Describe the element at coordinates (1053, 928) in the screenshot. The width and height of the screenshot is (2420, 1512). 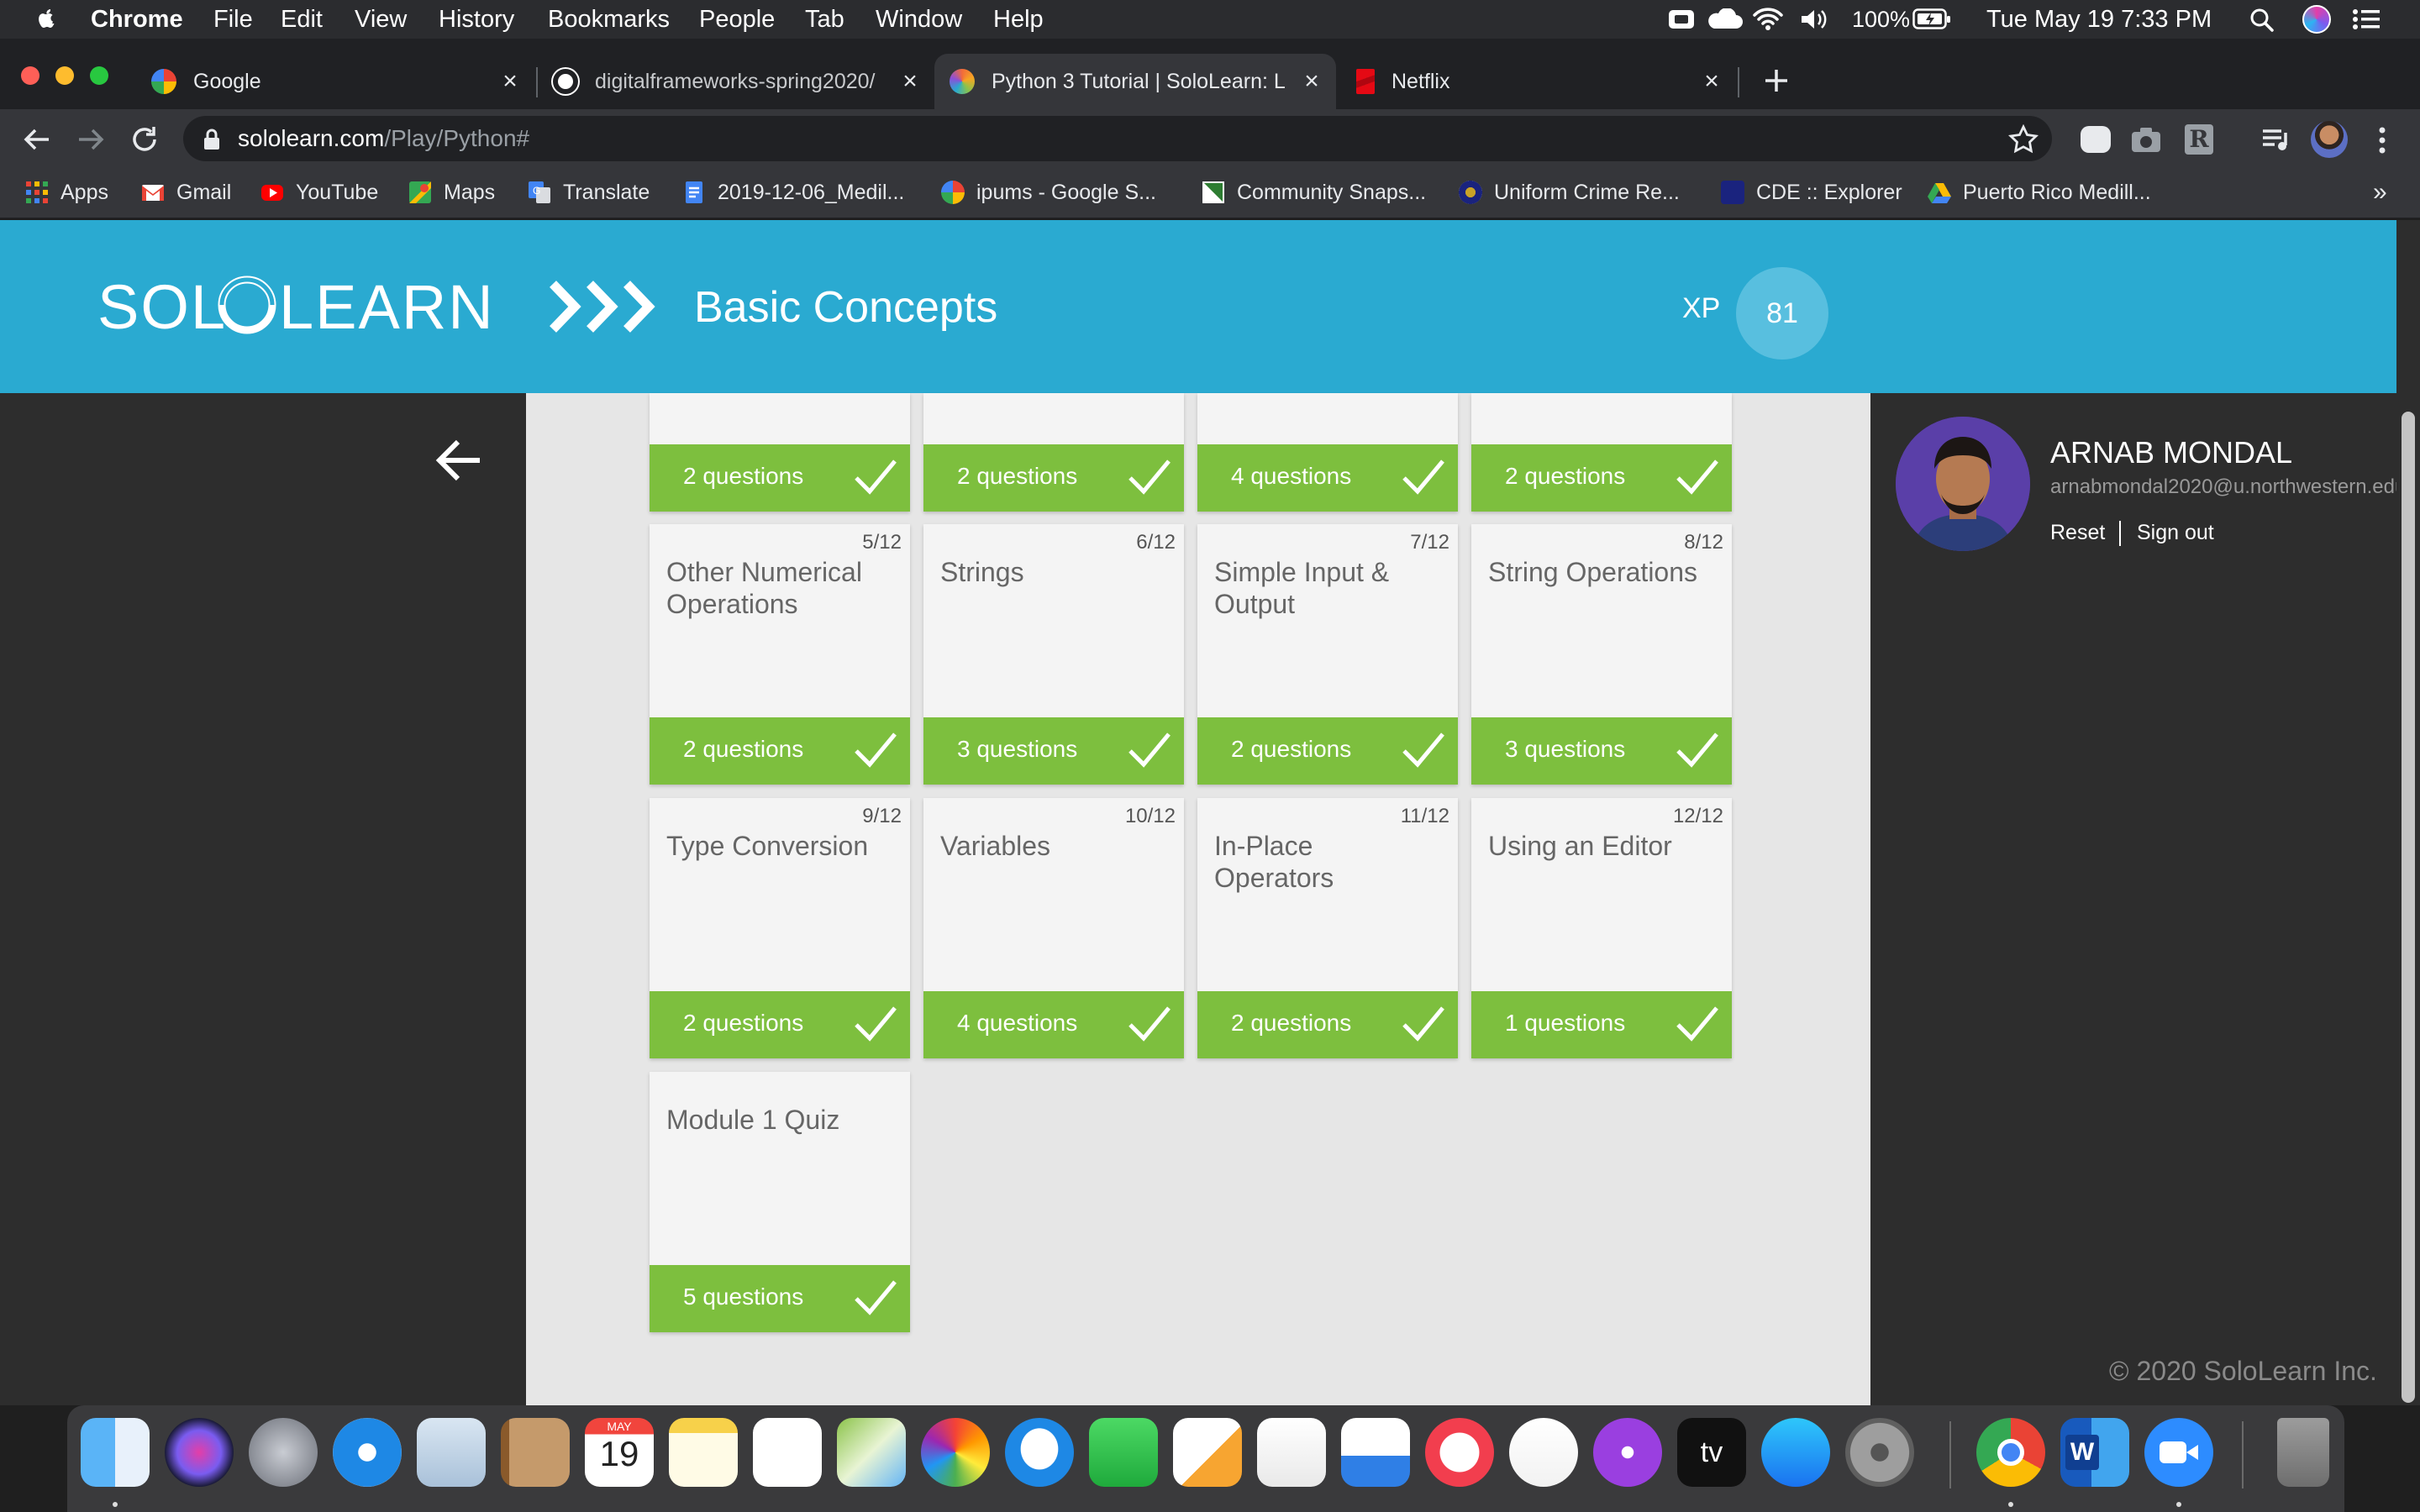
I see `lesson-card: 10/12 Variables 4 questions` at that location.